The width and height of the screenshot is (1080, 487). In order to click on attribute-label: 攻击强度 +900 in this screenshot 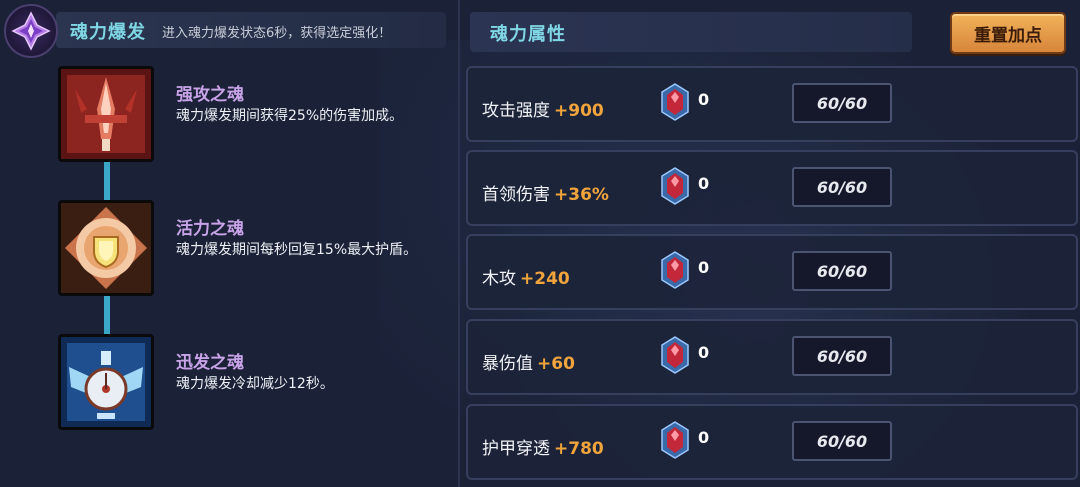, I will do `click(543, 108)`.